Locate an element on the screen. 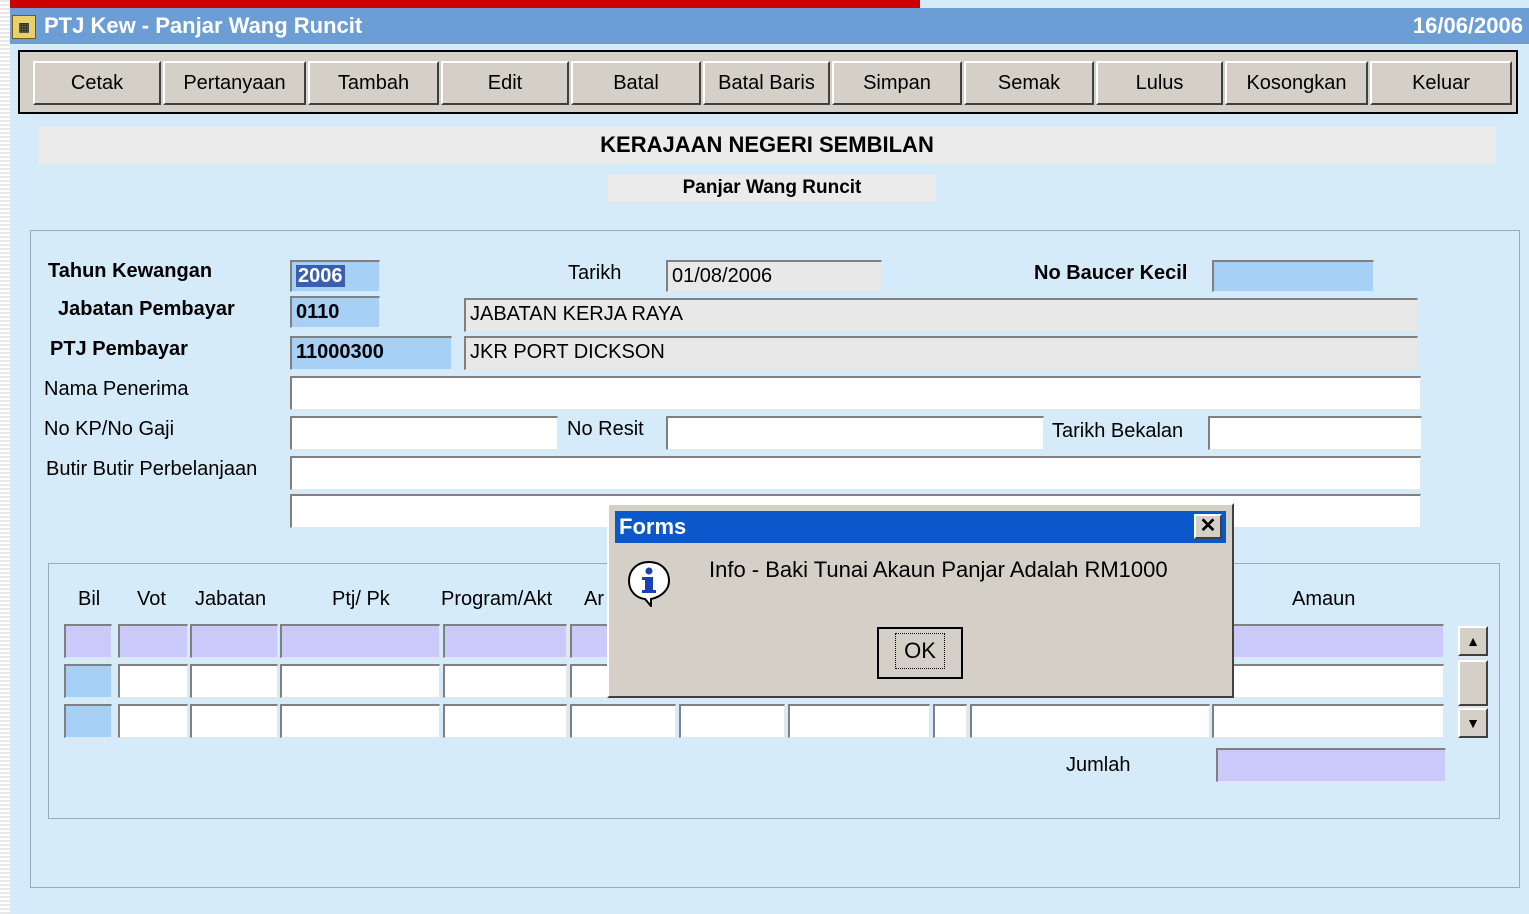 The image size is (1529, 914). tahun-kewangan-field: 2006 is located at coordinates (335, 276).